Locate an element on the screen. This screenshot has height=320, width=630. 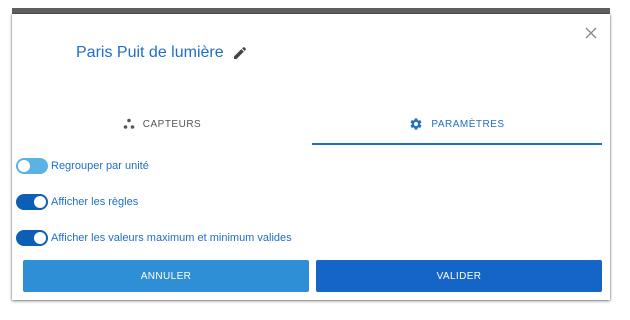
tab-sensors-label: CAPTEURS is located at coordinates (172, 124).